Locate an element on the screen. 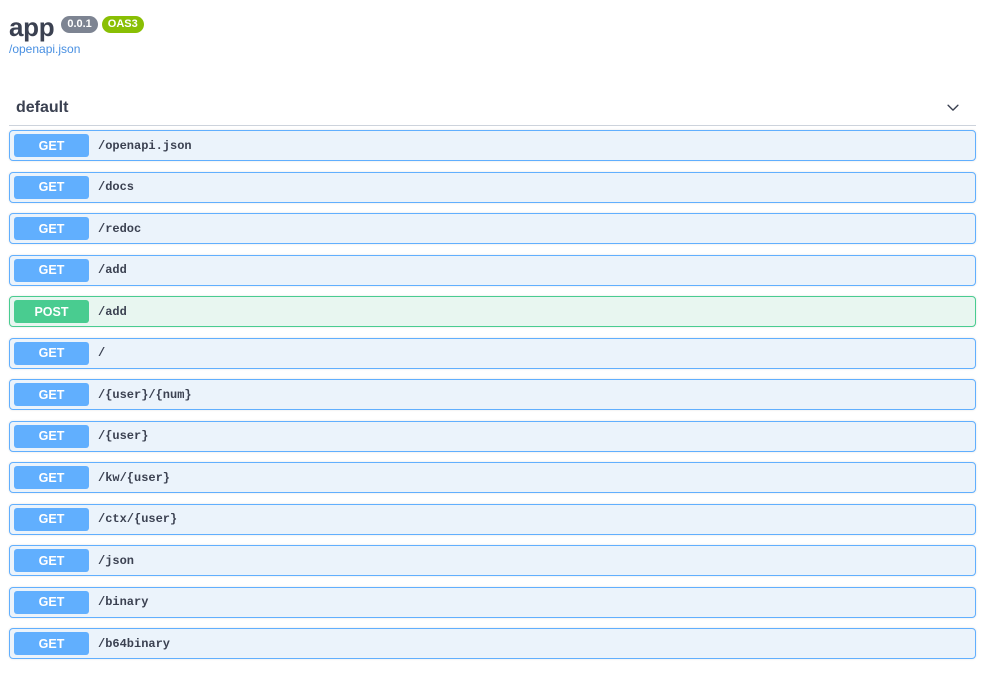 Image resolution: width=1000 pixels, height=699 pixels. endpoint-path: /openapi.json is located at coordinates (145, 145).